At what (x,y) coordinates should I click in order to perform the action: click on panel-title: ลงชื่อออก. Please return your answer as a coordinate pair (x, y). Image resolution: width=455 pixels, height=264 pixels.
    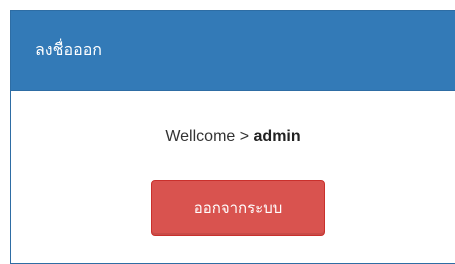
    Looking at the image, I should click on (68, 49).